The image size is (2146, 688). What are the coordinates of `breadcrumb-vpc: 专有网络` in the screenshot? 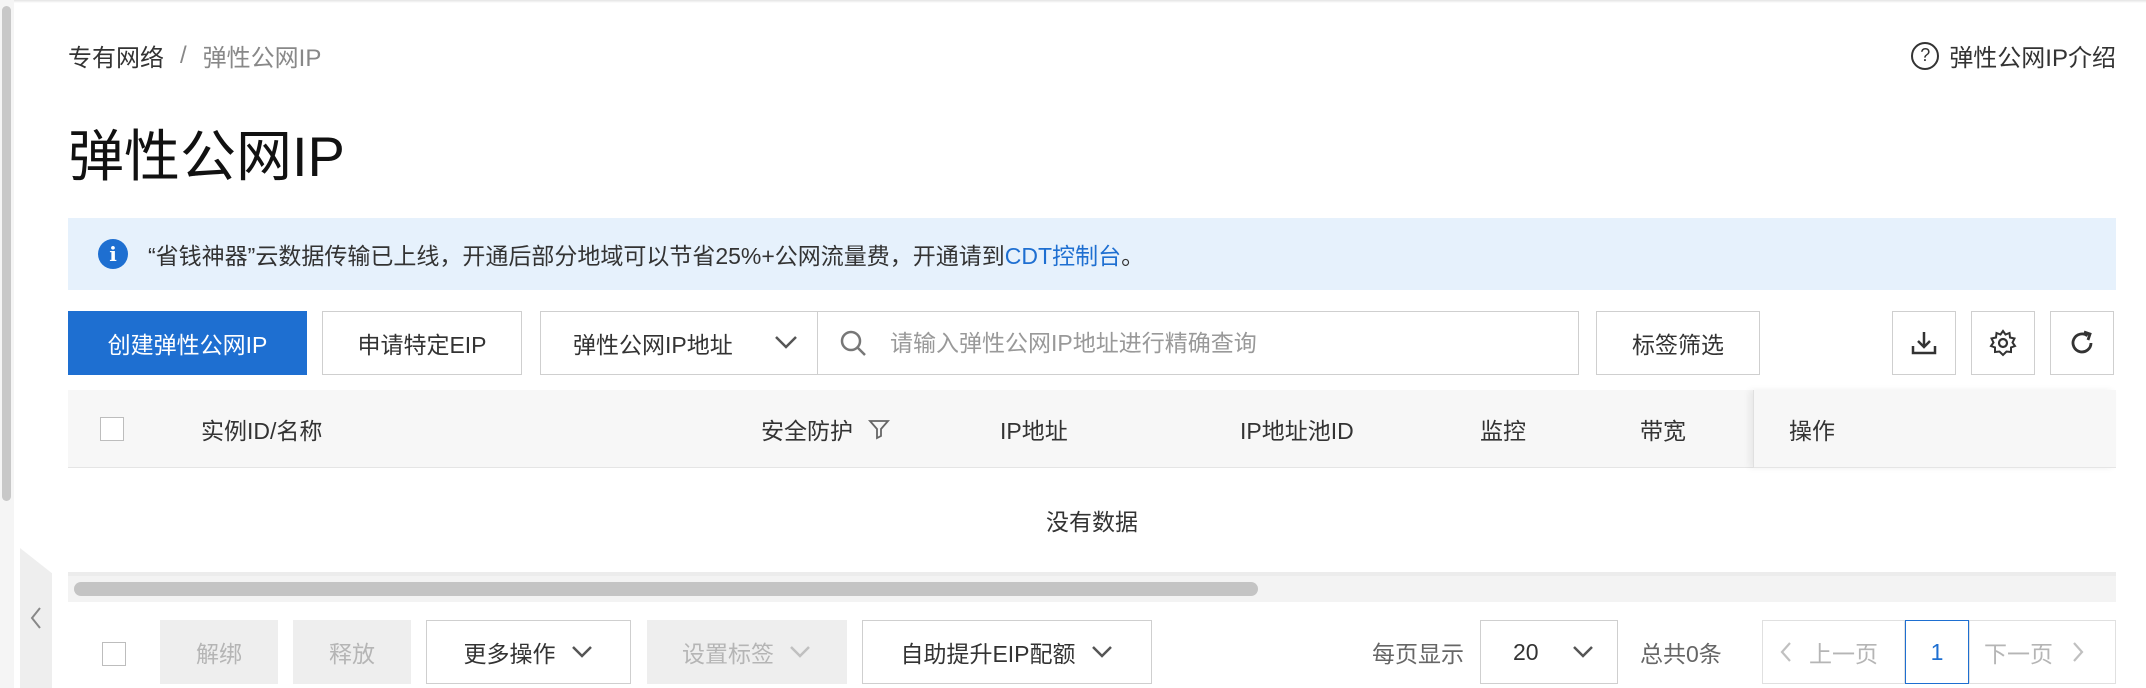 It's located at (116, 55).